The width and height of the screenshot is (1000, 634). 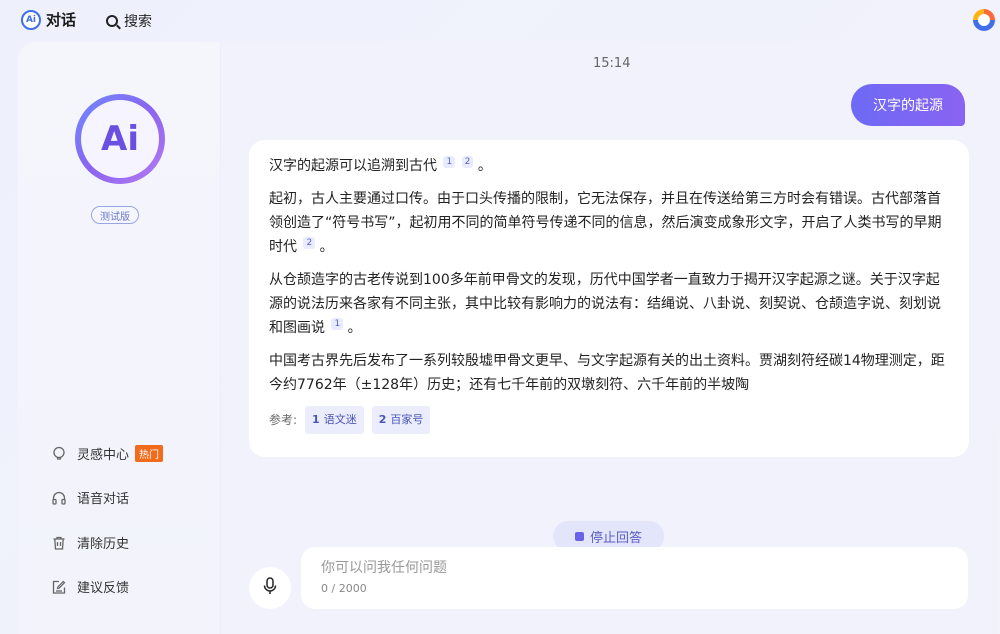 What do you see at coordinates (634, 568) in the screenshot?
I see `question-input` at bounding box center [634, 568].